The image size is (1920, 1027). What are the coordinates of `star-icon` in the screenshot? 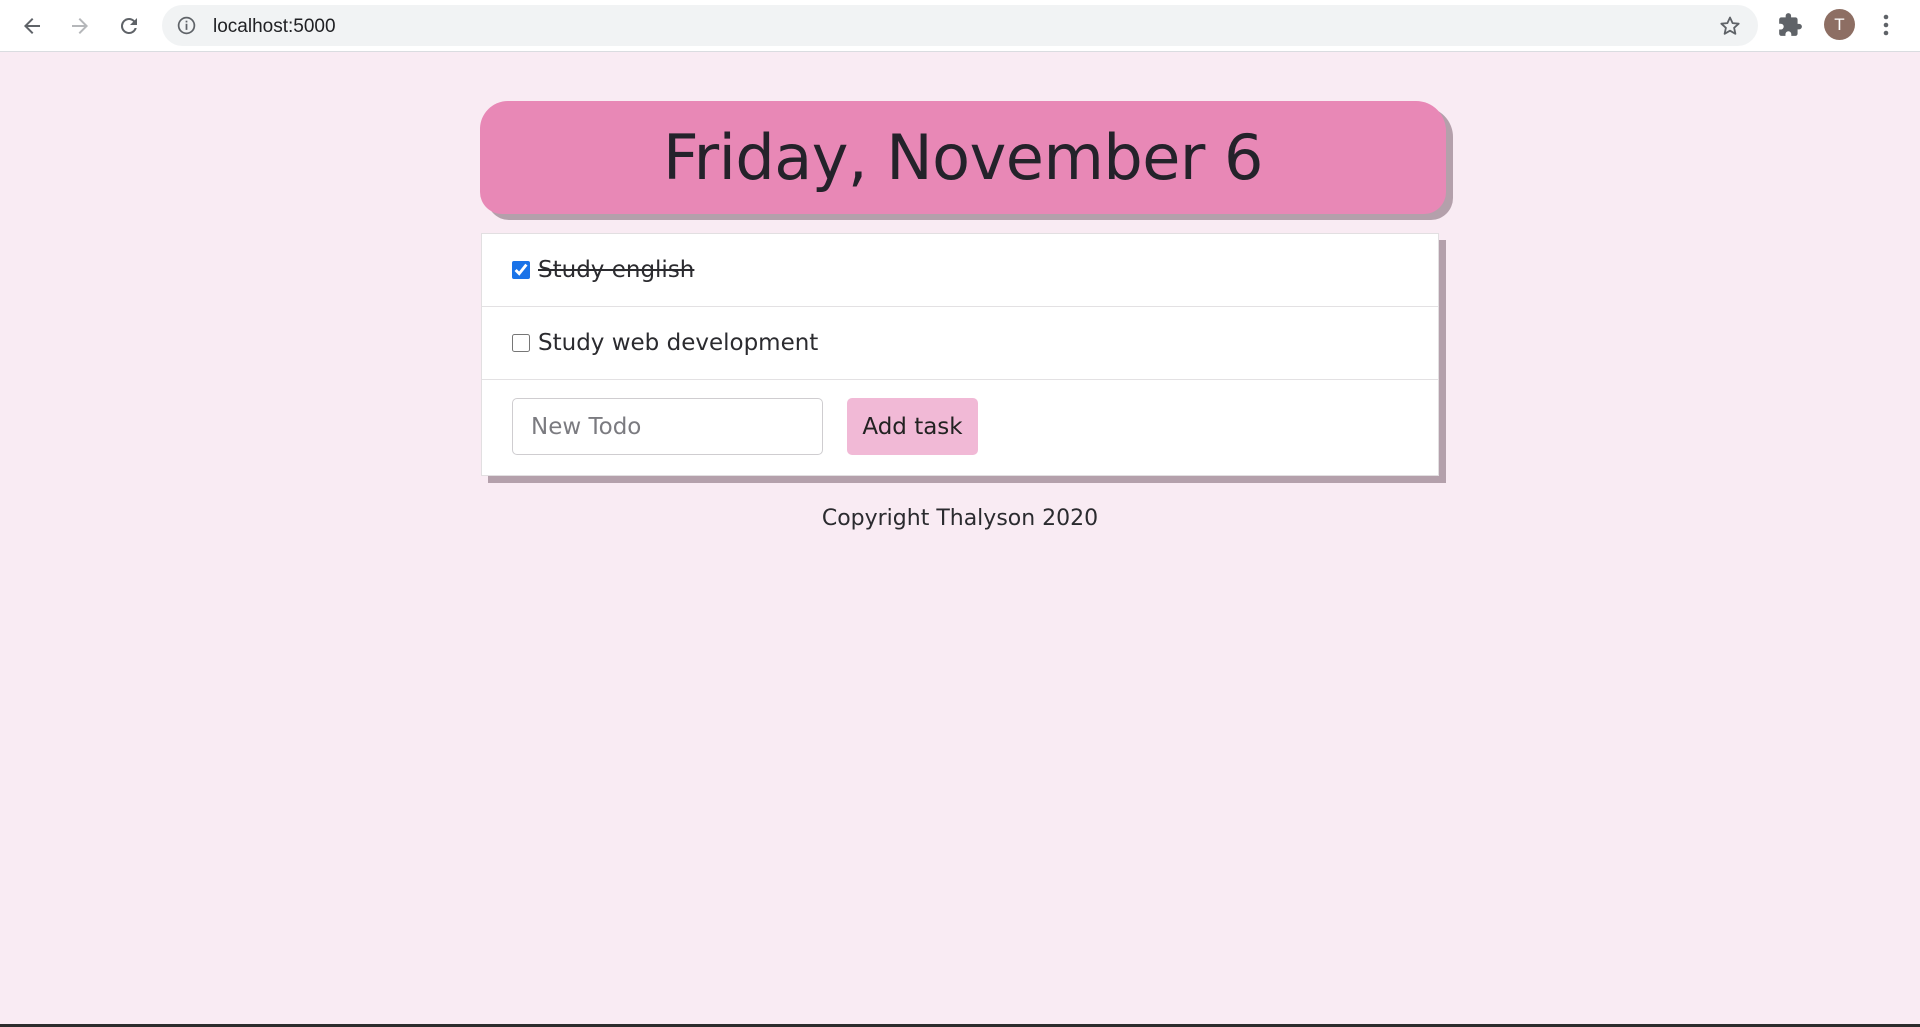 It's located at (1730, 26).